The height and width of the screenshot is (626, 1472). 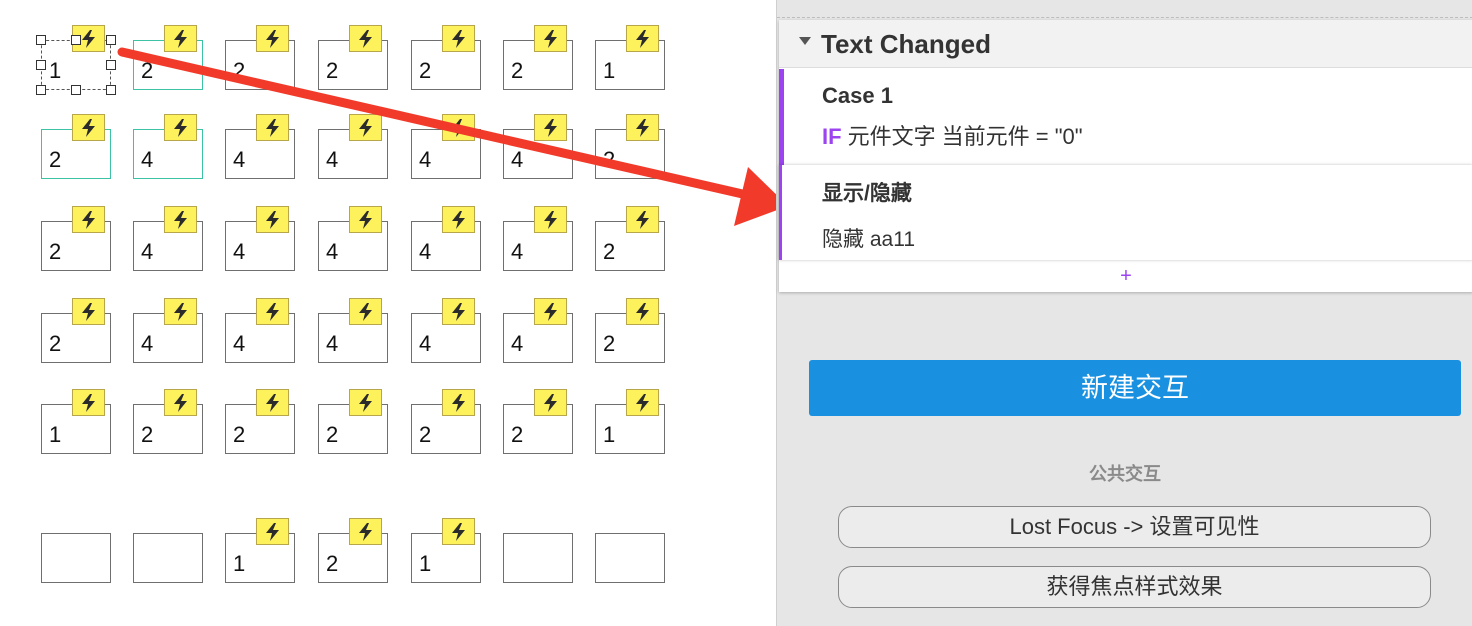 I want to click on case-condition: IF 元件文字 当前元件 = "0", so click(x=952, y=135).